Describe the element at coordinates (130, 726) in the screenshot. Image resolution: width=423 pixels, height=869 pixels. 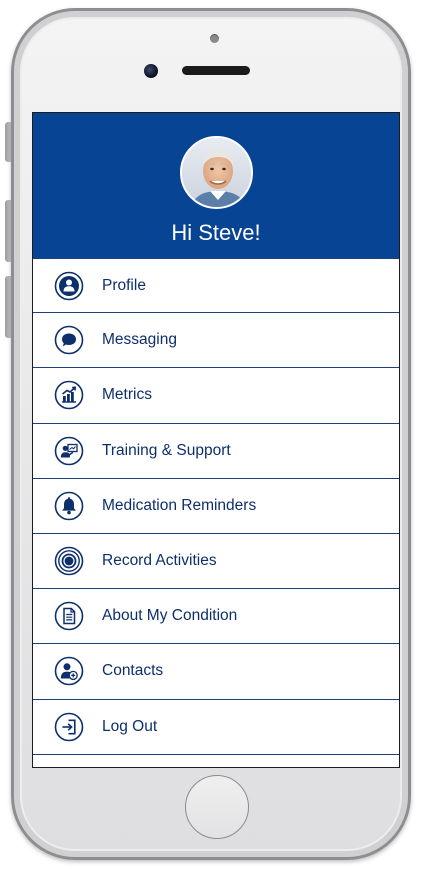
I see `menu-item-label: Log Out` at that location.